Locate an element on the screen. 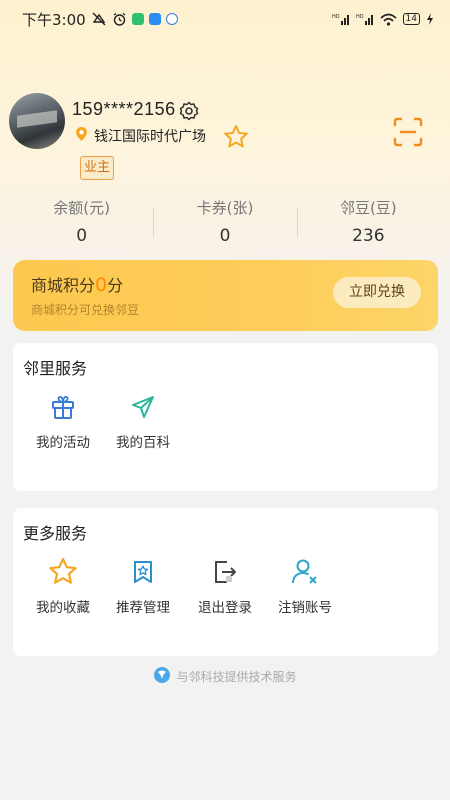  section-title: 邻里服务 is located at coordinates (55, 368).